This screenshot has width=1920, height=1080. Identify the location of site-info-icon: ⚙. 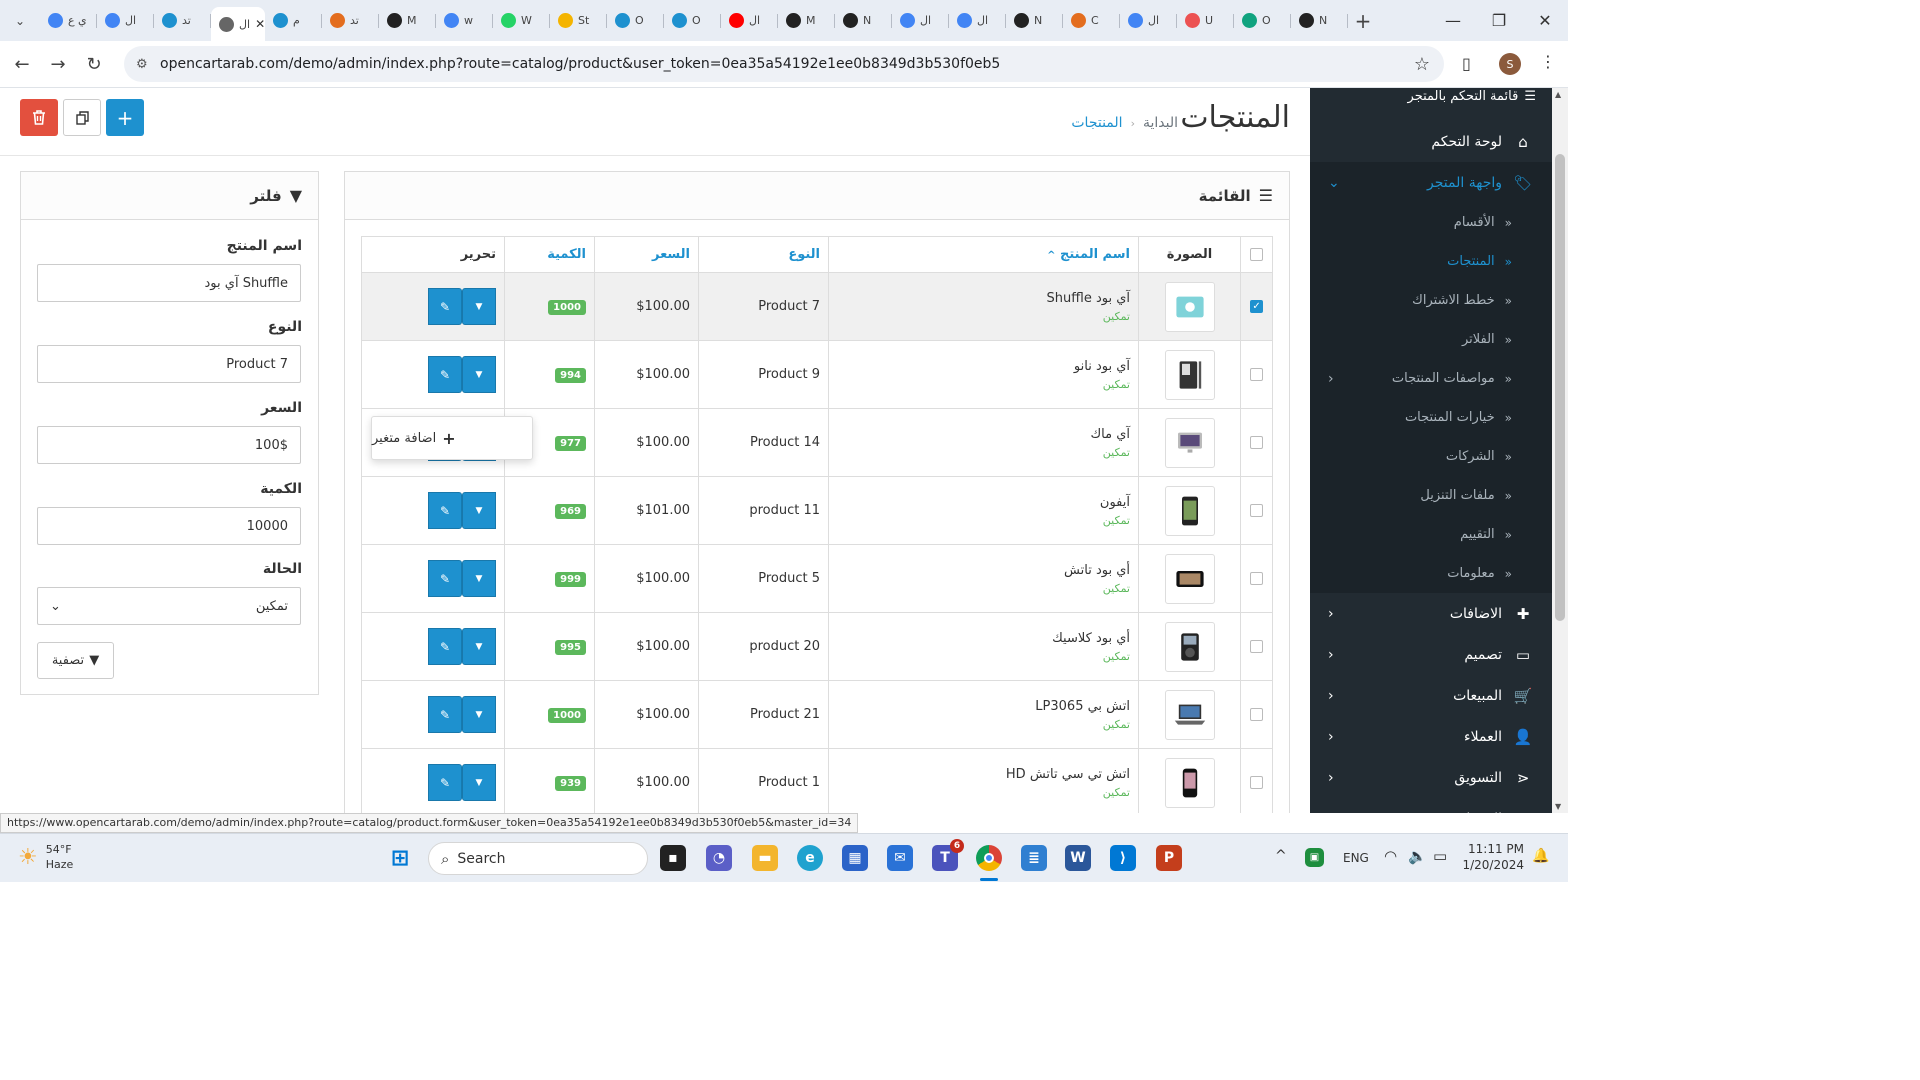
(142, 64).